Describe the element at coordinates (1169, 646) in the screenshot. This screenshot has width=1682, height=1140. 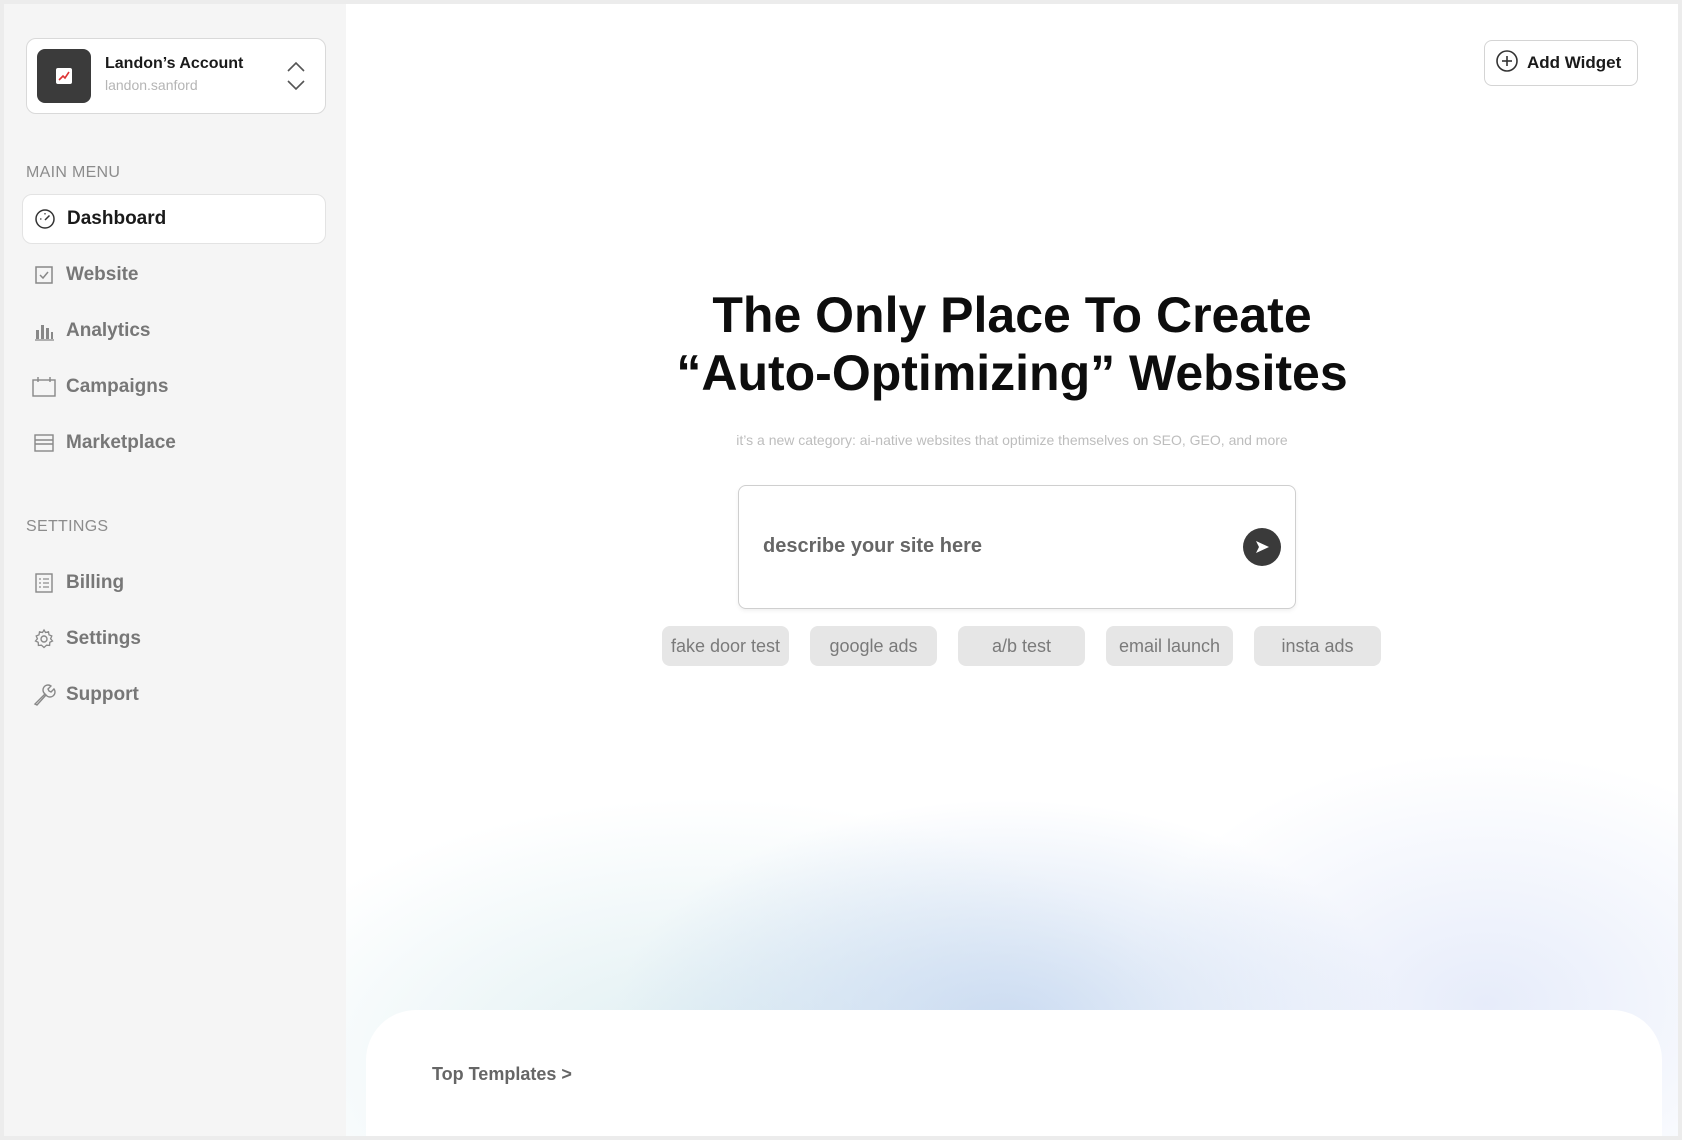
I see `chip-email-launch: email launch` at that location.